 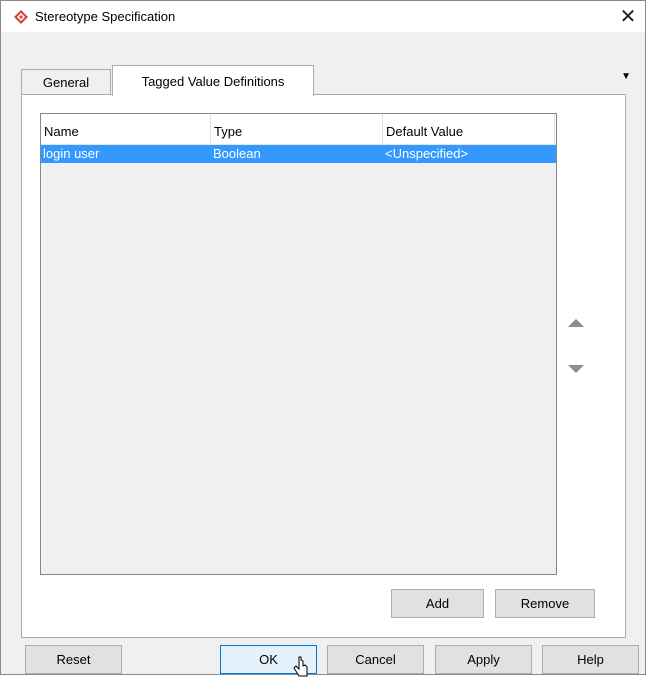 What do you see at coordinates (73, 659) in the screenshot?
I see `reset-button: Reset` at bounding box center [73, 659].